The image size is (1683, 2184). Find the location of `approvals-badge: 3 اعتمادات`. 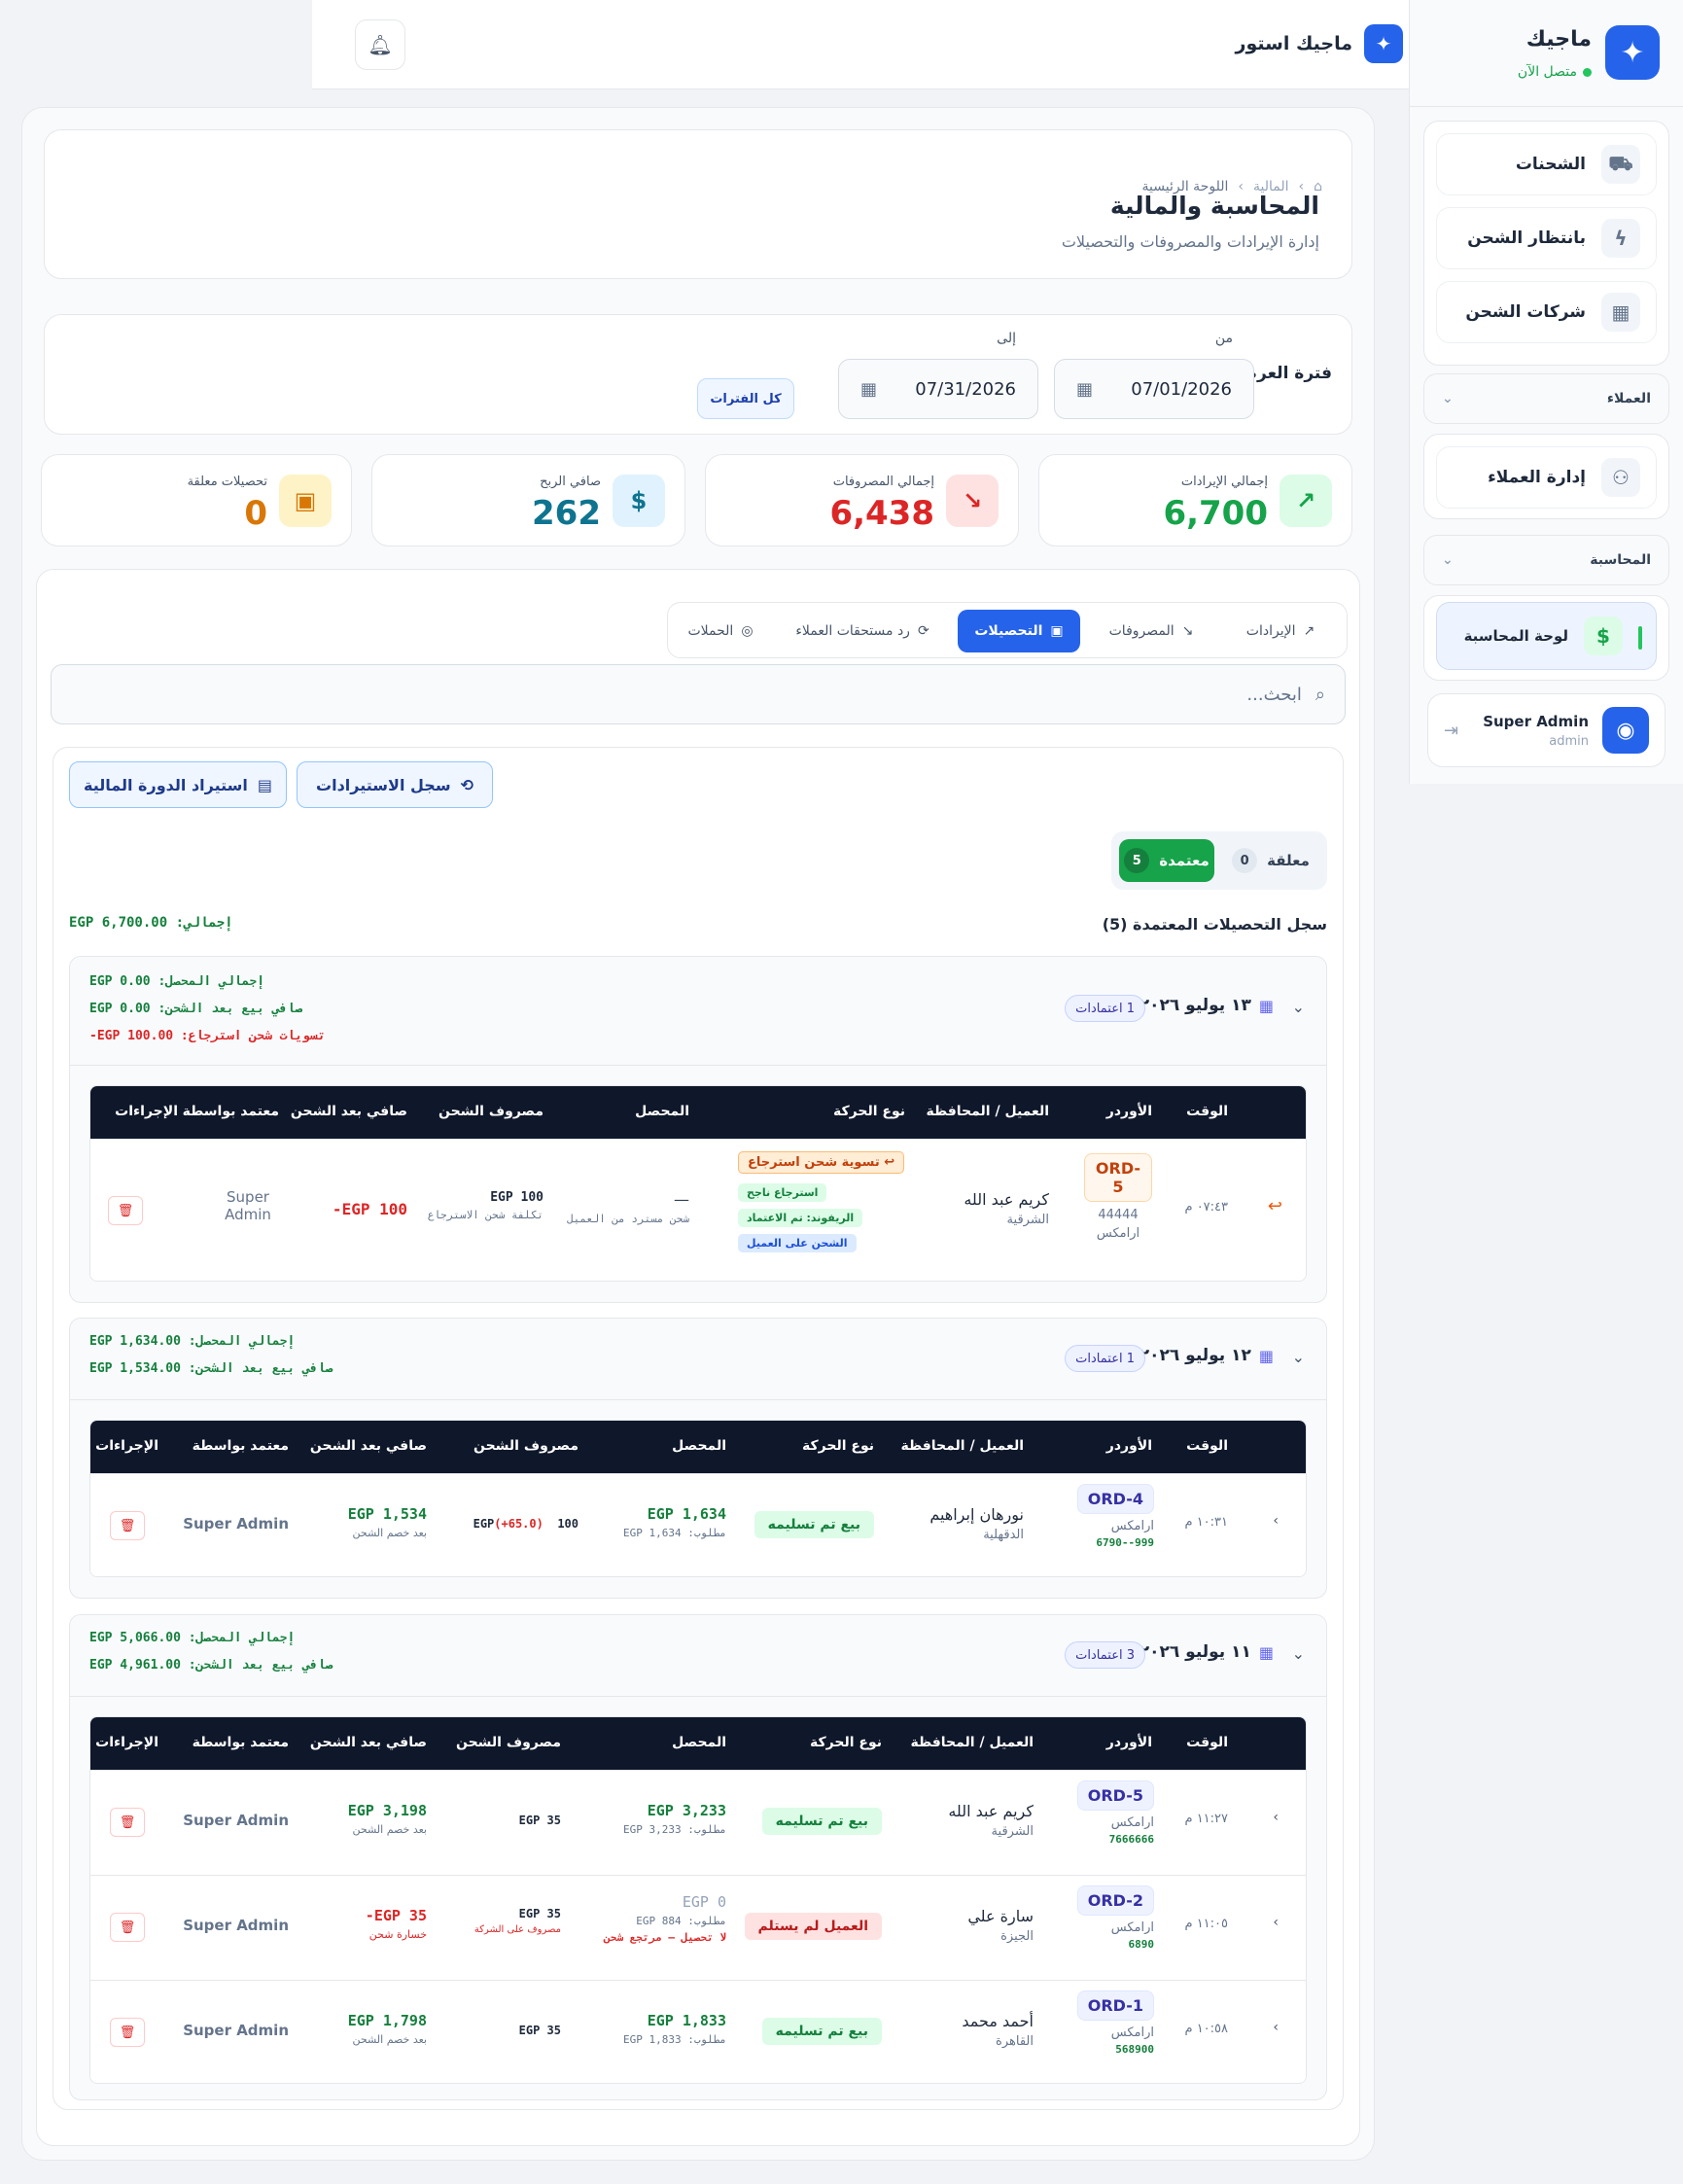

approvals-badge: 3 اعتمادات is located at coordinates (1105, 1655).